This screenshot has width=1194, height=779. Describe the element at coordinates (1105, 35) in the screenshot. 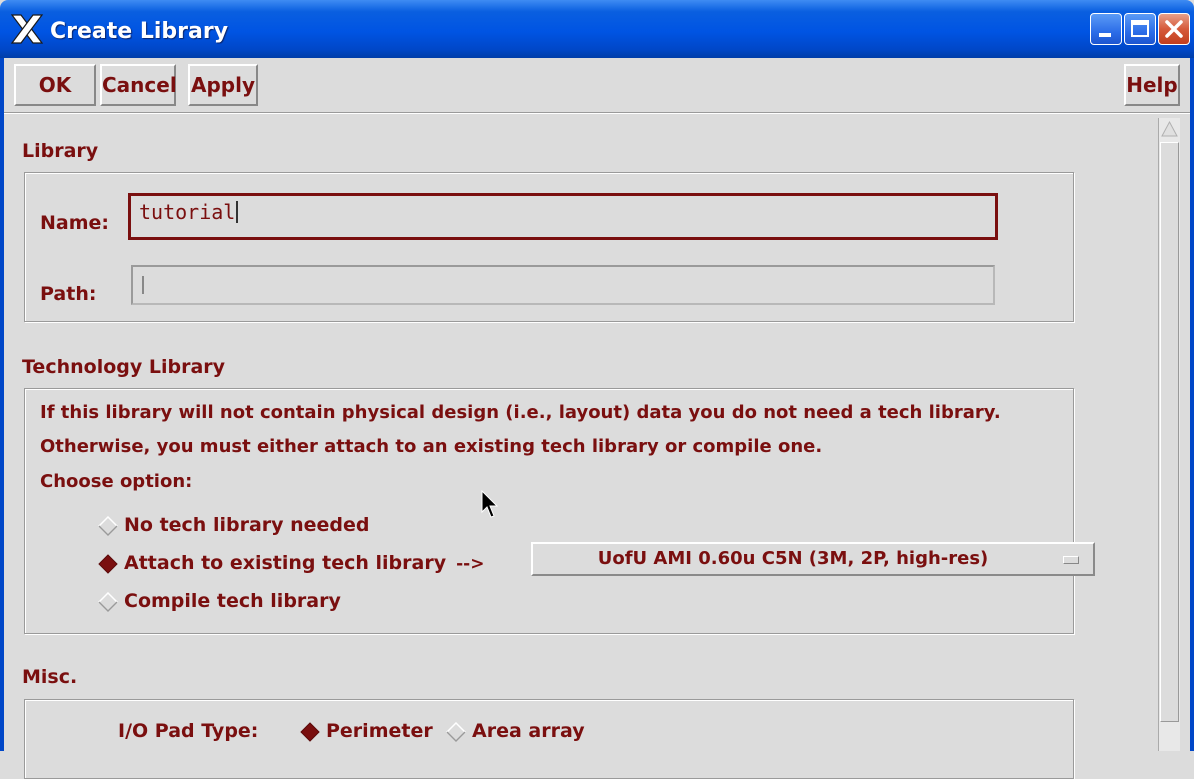

I see `minimize-icon` at that location.